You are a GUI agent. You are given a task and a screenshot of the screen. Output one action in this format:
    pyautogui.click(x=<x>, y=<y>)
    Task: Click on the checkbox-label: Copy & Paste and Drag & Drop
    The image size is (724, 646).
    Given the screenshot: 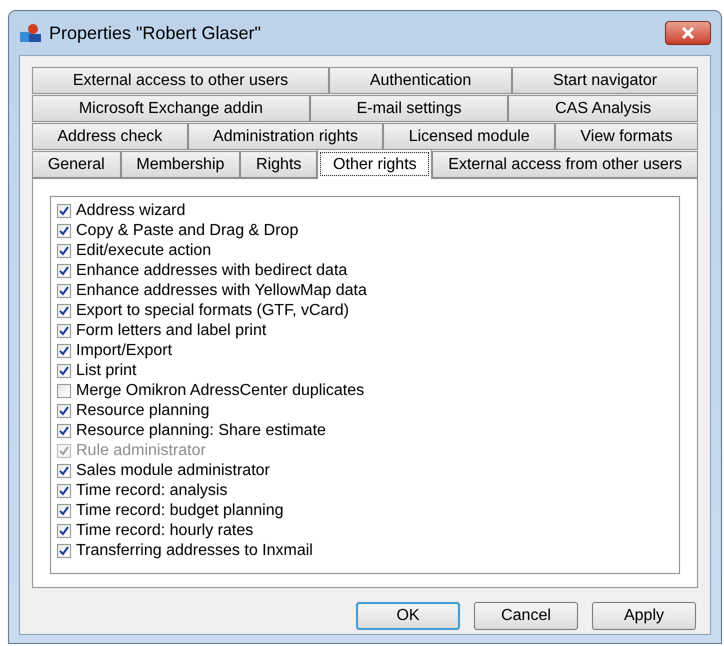 What is the action you would take?
    pyautogui.click(x=187, y=231)
    